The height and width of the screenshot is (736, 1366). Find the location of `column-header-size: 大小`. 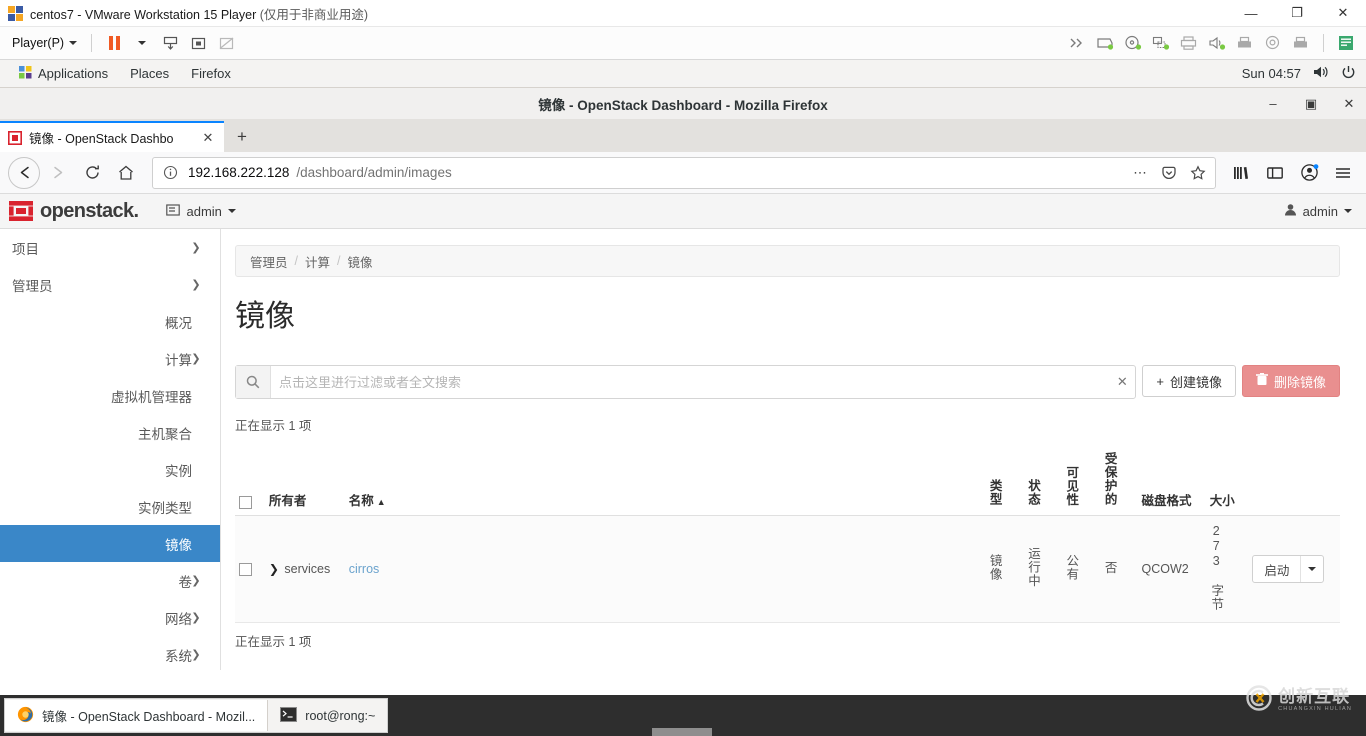

column-header-size: 大小 is located at coordinates (1227, 481).